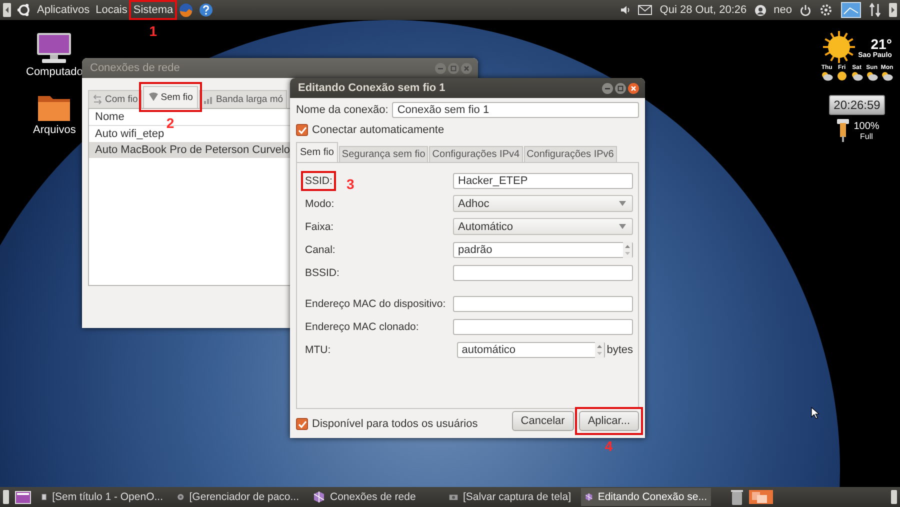 This screenshot has width=900, height=507. What do you see at coordinates (530, 350) in the screenshot?
I see `spin-field: automático` at bounding box center [530, 350].